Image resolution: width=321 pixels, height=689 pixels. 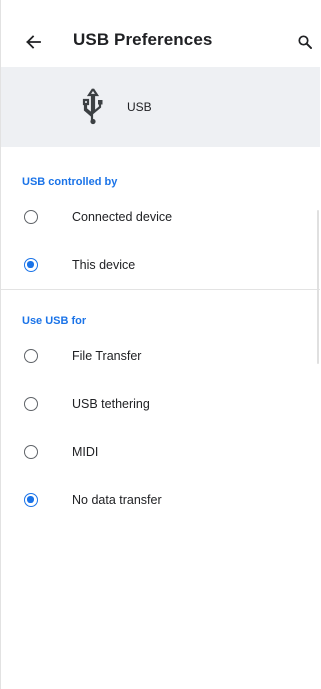 What do you see at coordinates (160, 453) in the screenshot?
I see `option-midi: MIDI` at bounding box center [160, 453].